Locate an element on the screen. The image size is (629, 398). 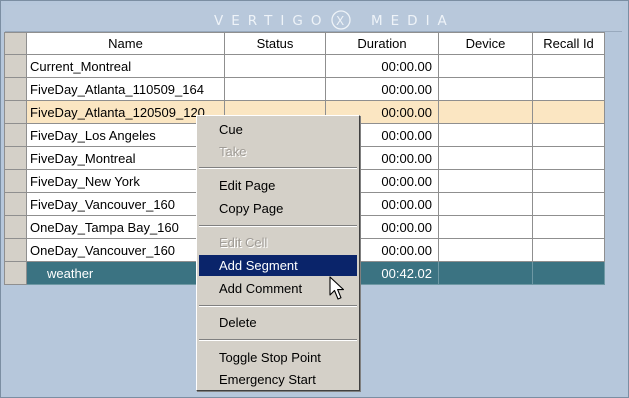
cell-name: OneDay_Vancouver_160 is located at coordinates (125, 250).